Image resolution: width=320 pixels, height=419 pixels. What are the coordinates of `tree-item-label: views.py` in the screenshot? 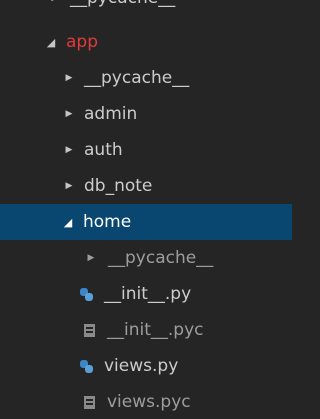 It's located at (141, 366).